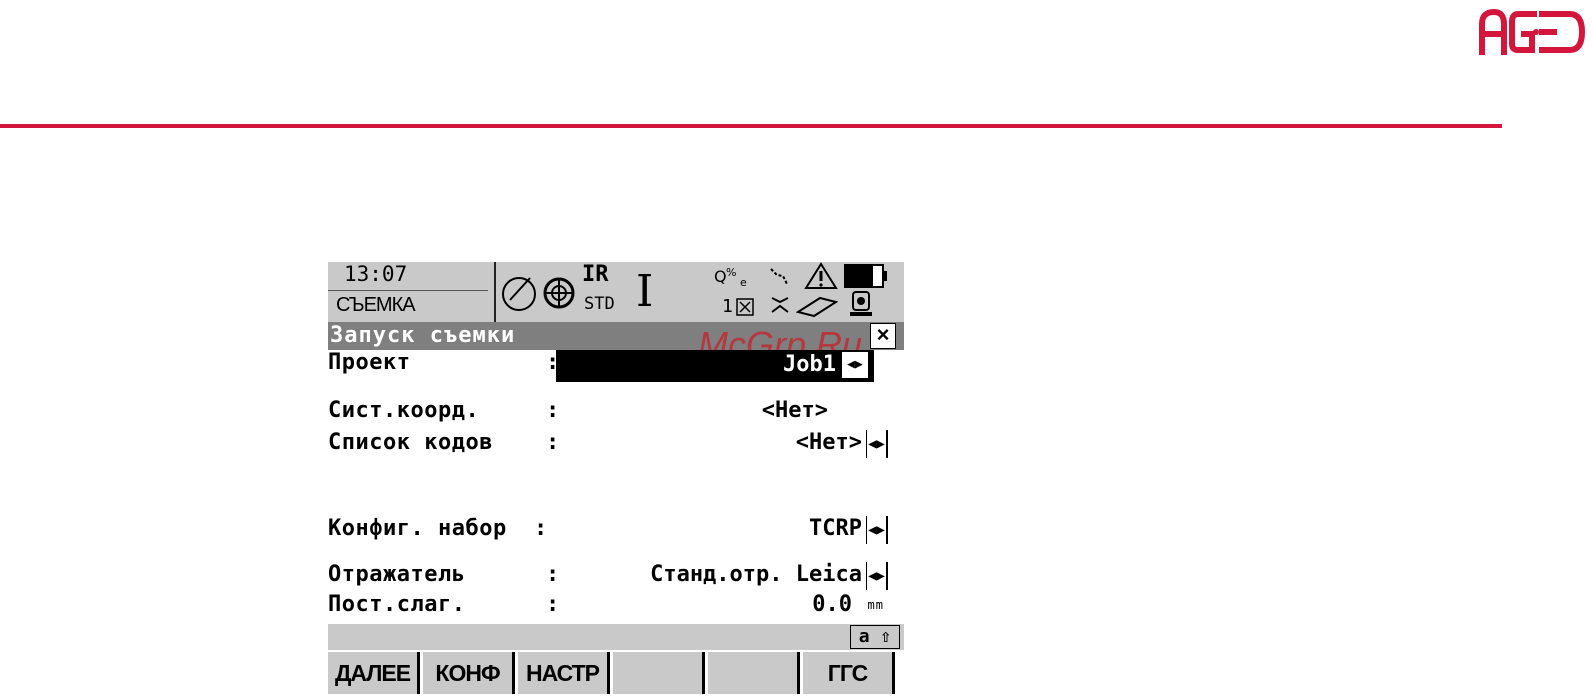 The image size is (1592, 697). Describe the element at coordinates (616, 413) in the screenshot. I see `coord-system-field: Сист.коорд. : <Нет>` at that location.